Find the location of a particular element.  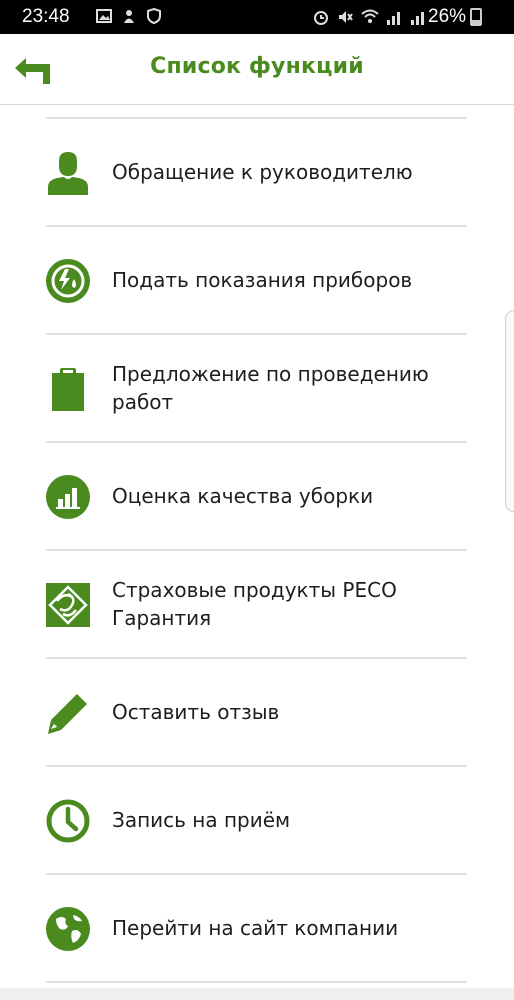

menu-item-feedback: Оставить отзыв is located at coordinates (256, 713).